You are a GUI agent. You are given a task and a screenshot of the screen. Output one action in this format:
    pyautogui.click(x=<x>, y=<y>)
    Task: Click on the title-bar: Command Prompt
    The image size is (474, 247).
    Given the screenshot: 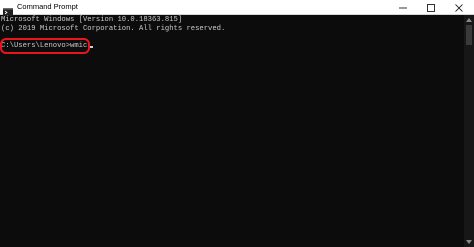 What is the action you would take?
    pyautogui.click(x=237, y=8)
    